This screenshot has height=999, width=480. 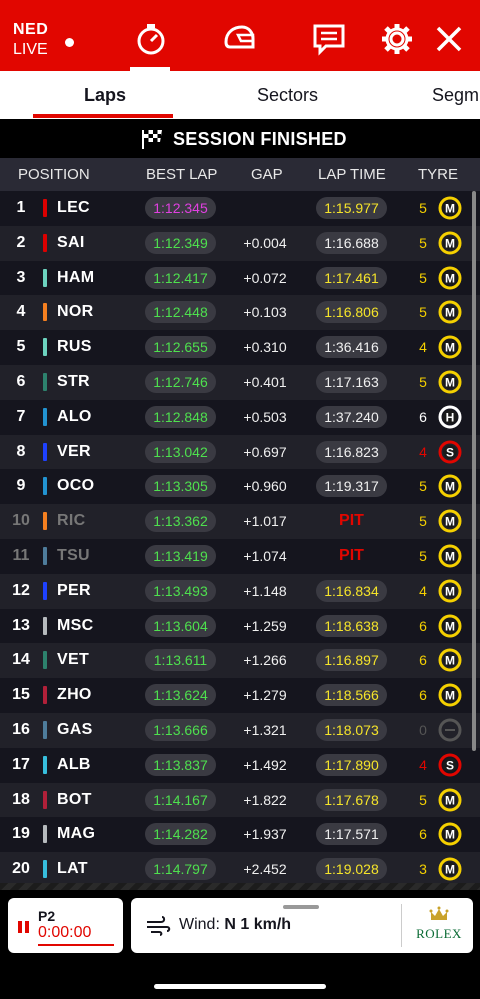 What do you see at coordinates (240, 243) in the screenshot?
I see `table-row: 2 SAI 1:12.349 +0.004 1:16.688 5 M` at bounding box center [240, 243].